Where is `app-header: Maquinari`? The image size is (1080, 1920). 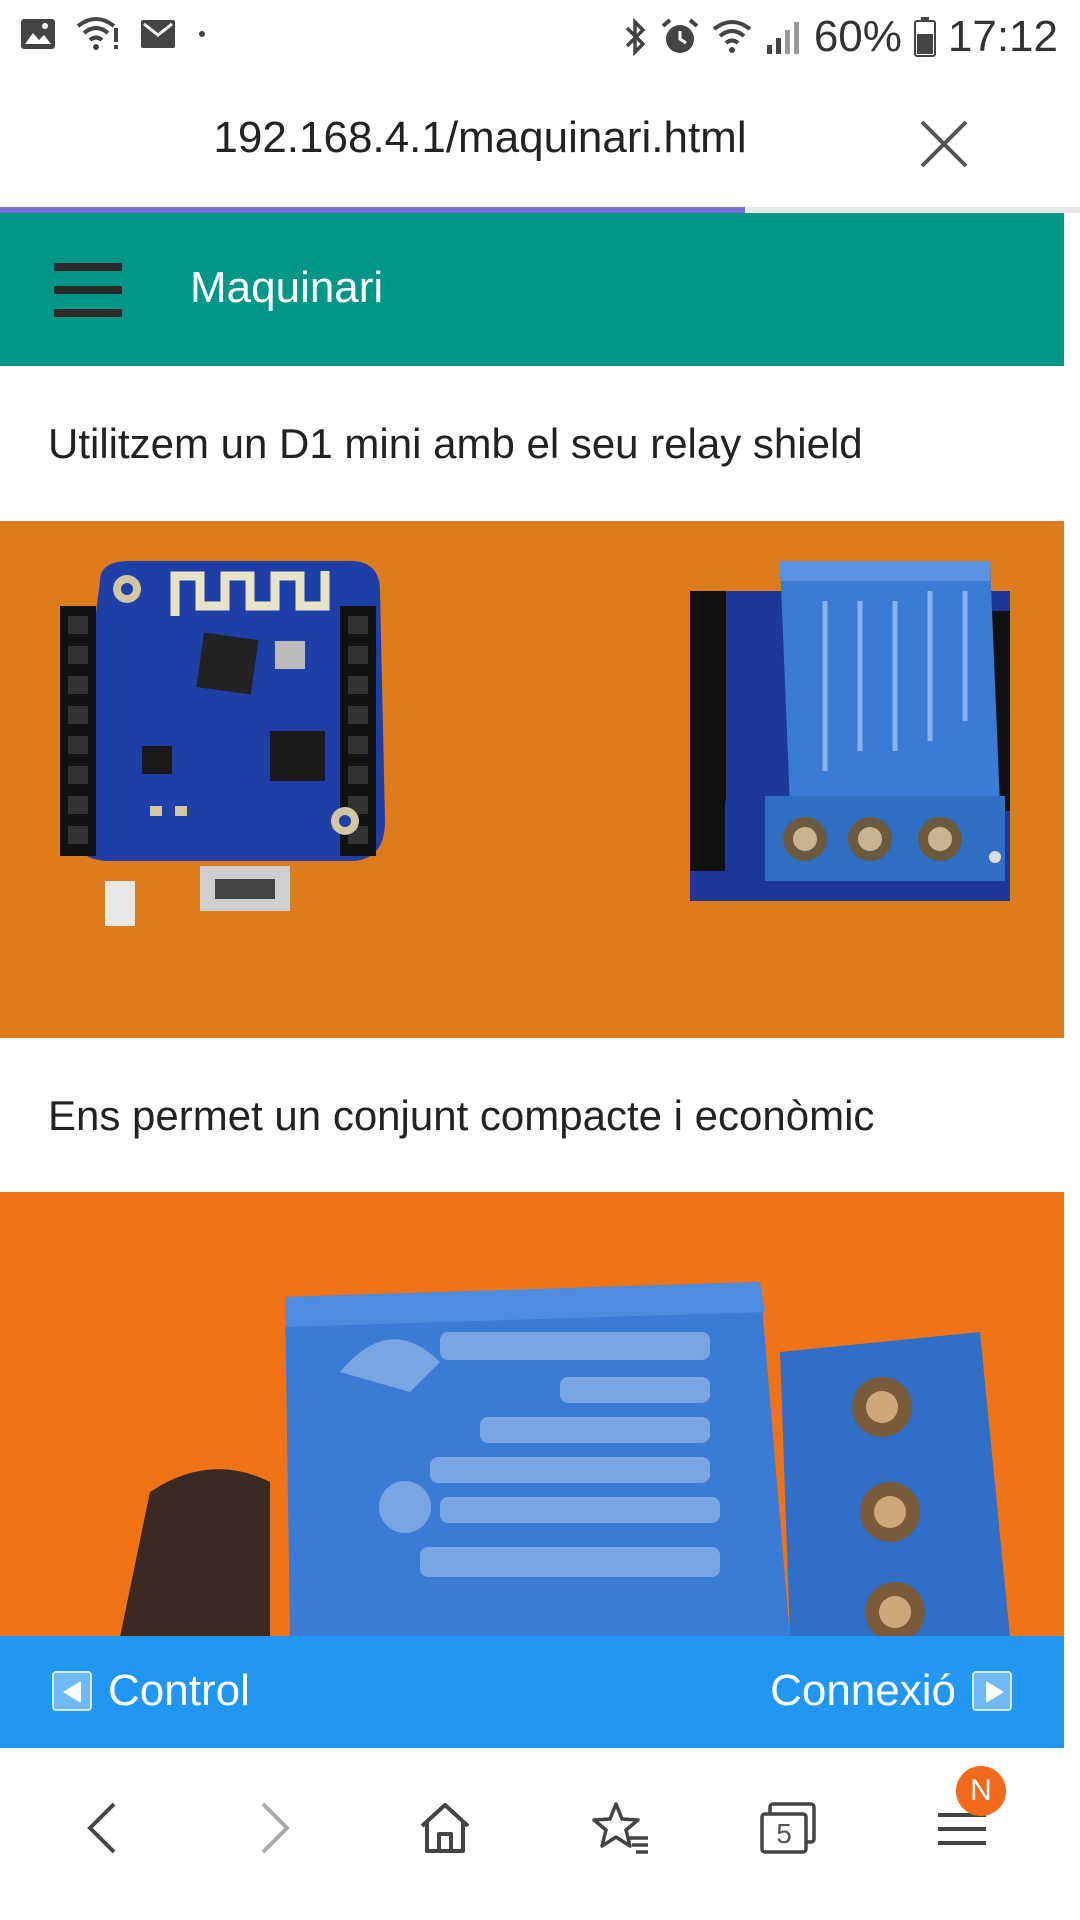 app-header: Maquinari is located at coordinates (532, 289).